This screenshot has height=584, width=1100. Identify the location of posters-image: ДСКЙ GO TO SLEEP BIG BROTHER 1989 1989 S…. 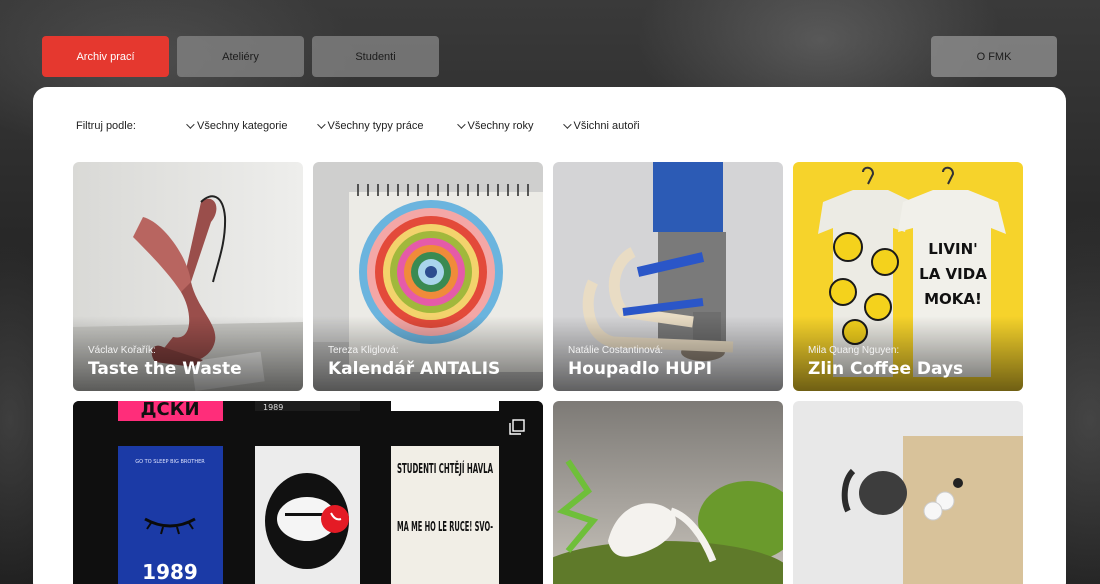
(308, 492).